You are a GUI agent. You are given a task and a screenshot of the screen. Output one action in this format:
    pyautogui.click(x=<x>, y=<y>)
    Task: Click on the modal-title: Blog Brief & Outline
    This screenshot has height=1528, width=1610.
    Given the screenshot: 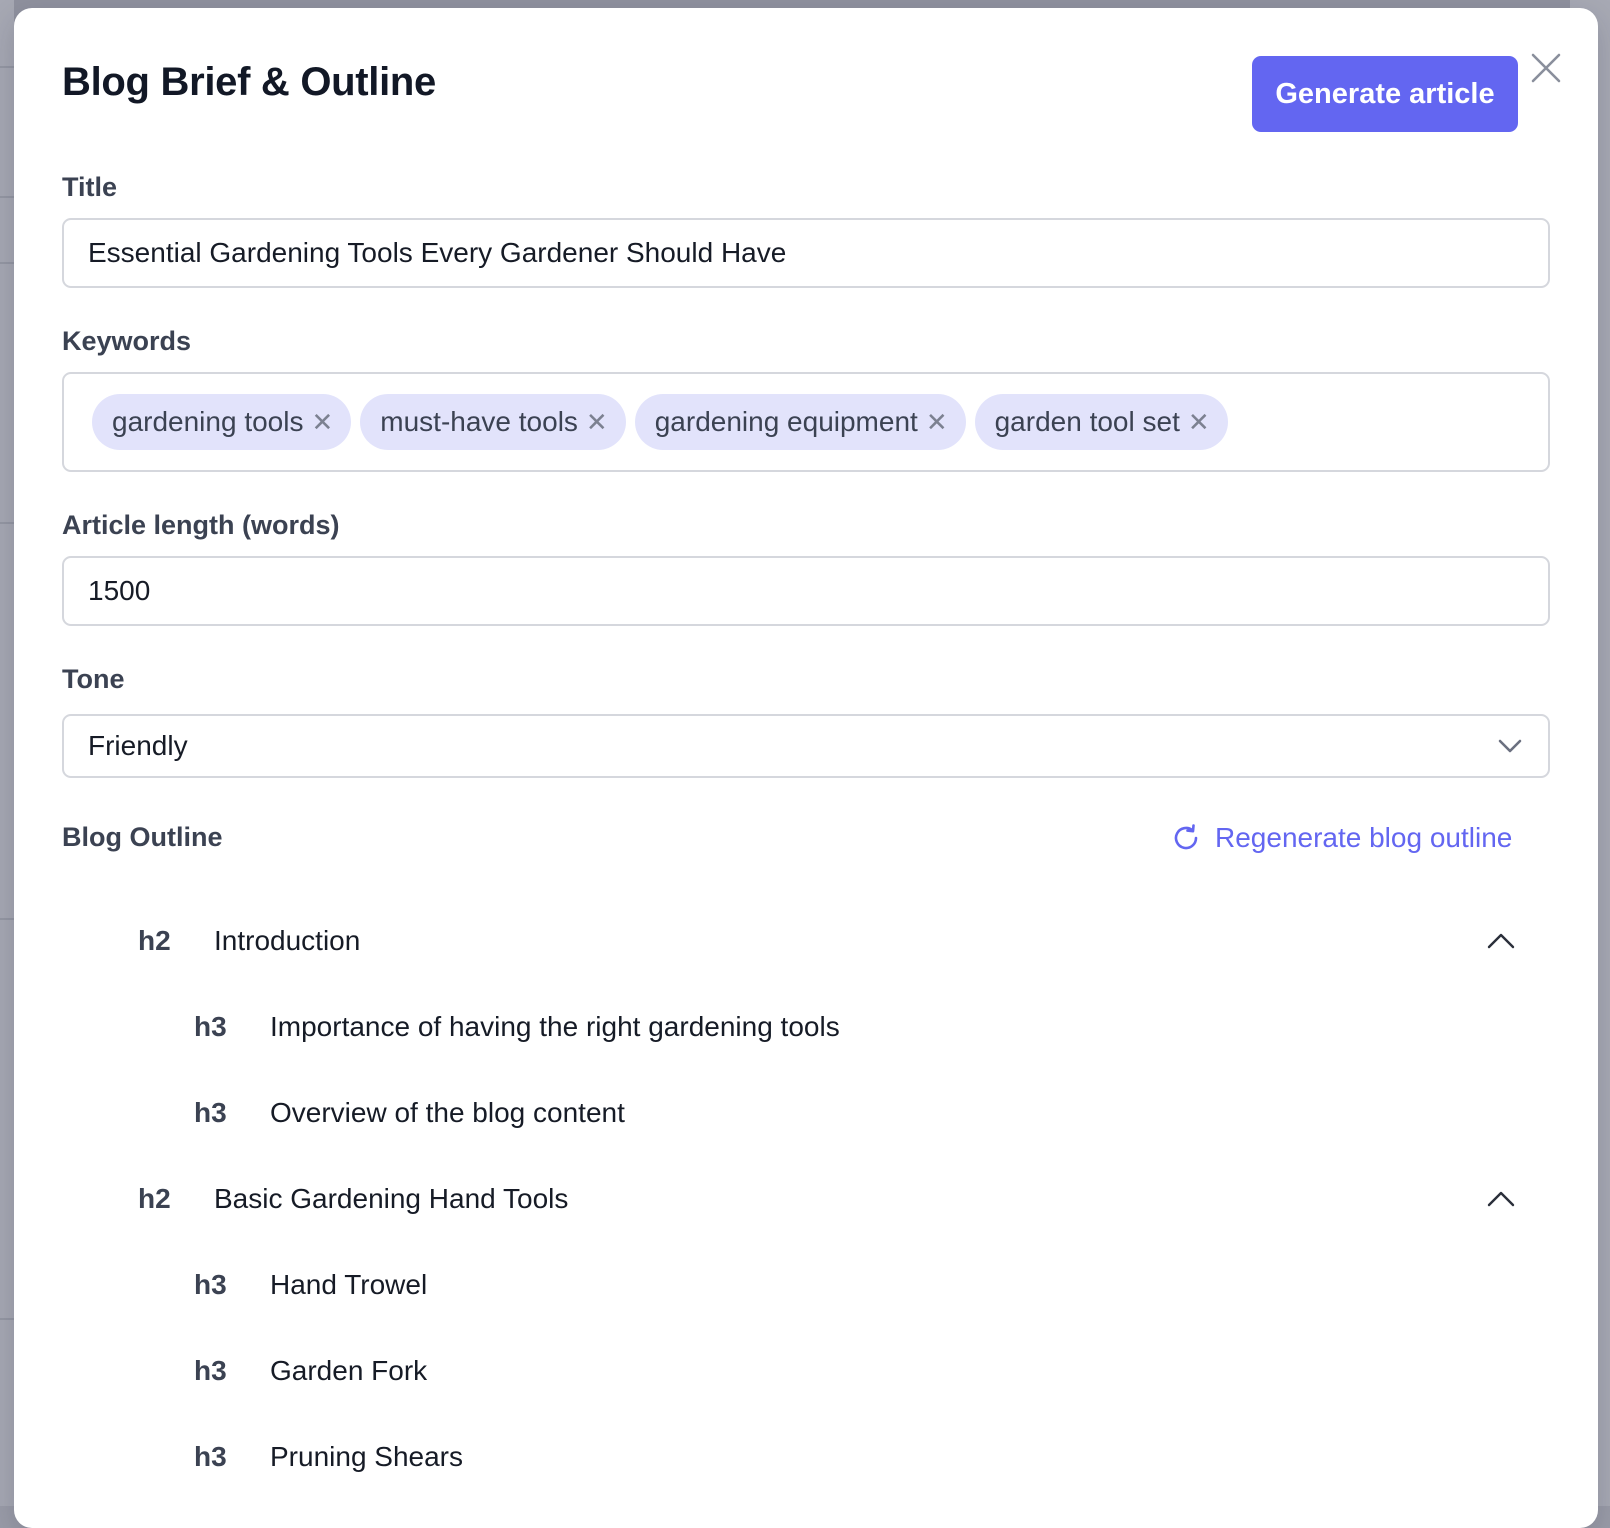 What is the action you would take?
    pyautogui.click(x=249, y=82)
    